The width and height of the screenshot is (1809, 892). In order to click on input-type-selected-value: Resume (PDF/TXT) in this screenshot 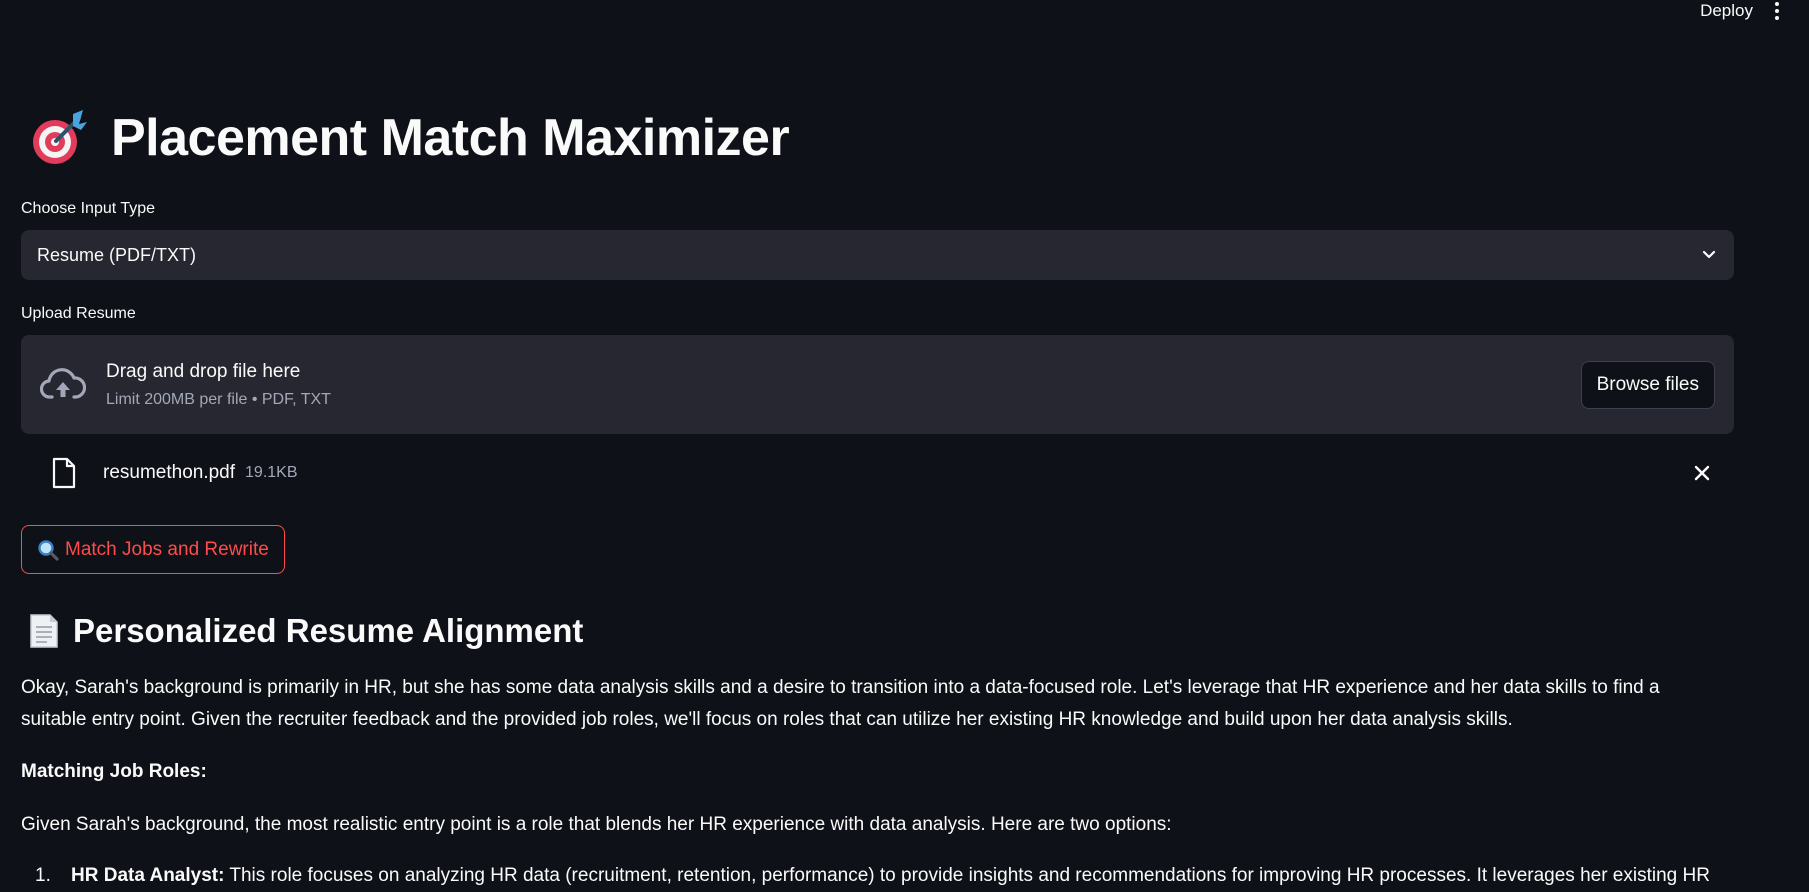, I will do `click(117, 254)`.